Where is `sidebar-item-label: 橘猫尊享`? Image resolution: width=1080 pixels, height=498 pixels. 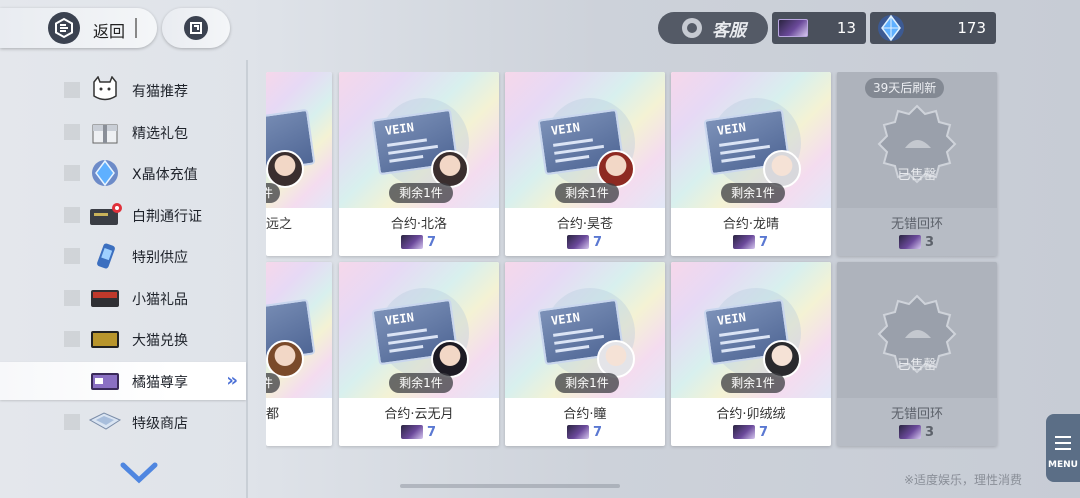 sidebar-item-label: 橘猫尊享 is located at coordinates (160, 383).